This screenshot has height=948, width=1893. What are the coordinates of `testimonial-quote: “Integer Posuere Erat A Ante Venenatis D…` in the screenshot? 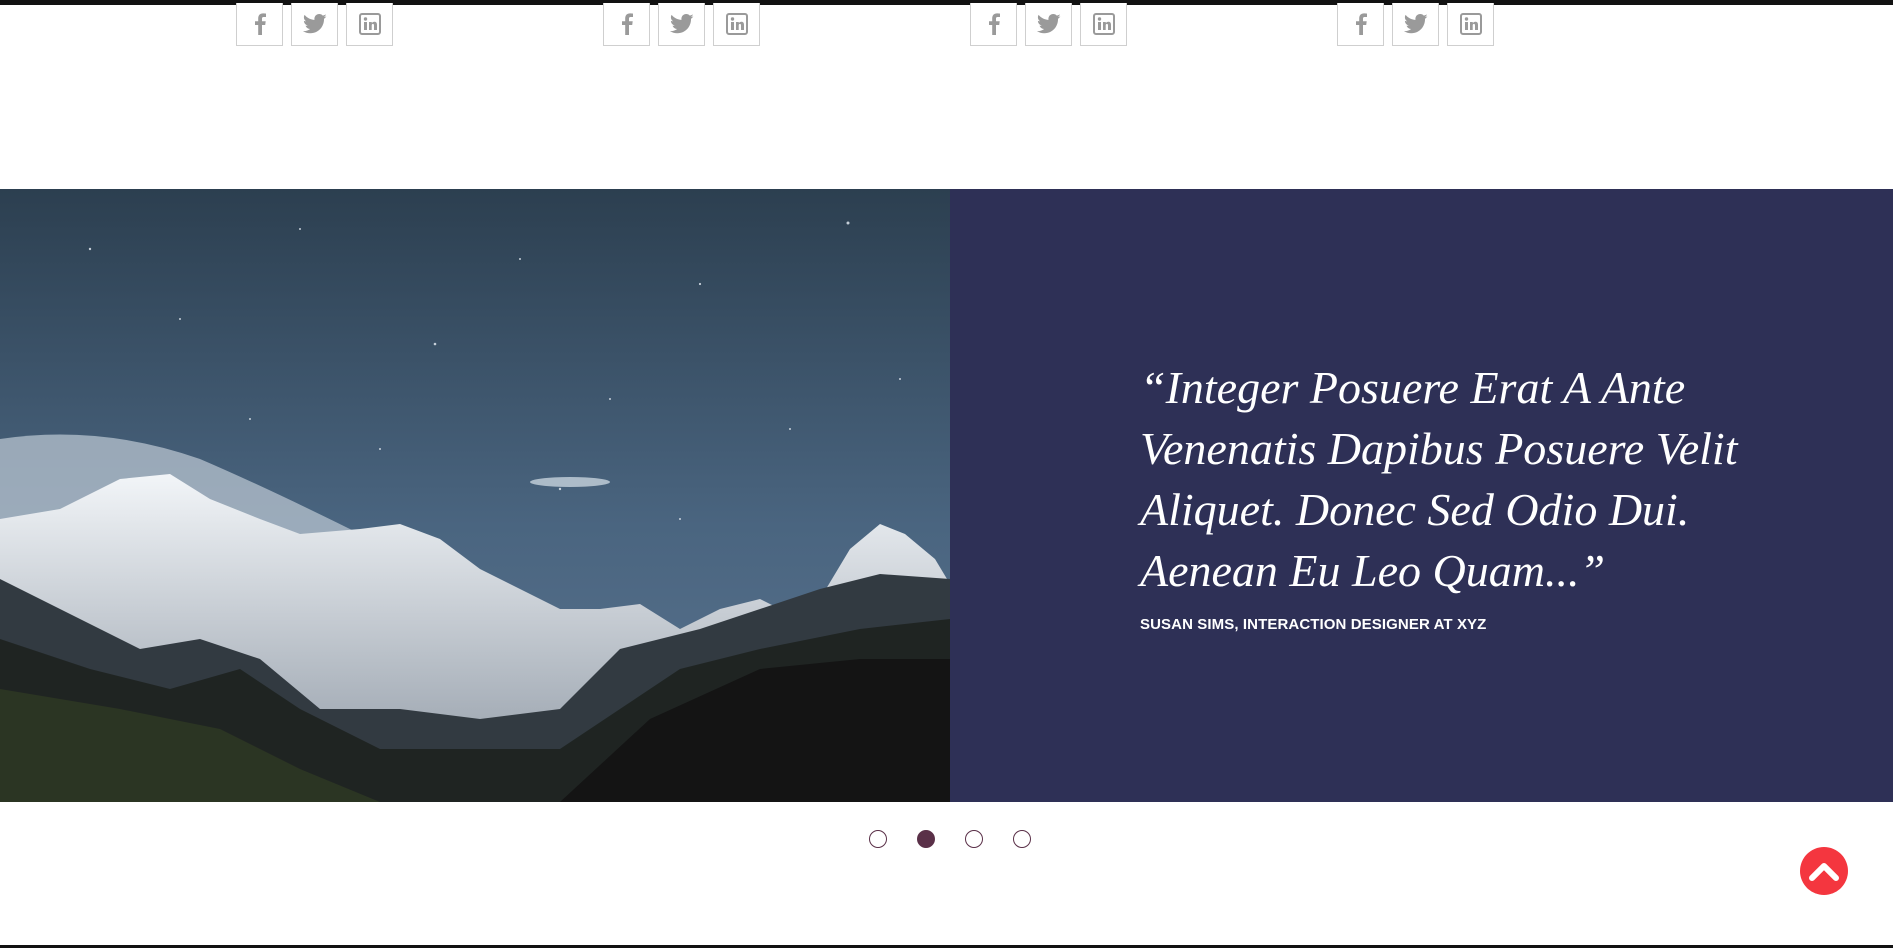 It's located at (1439, 479).